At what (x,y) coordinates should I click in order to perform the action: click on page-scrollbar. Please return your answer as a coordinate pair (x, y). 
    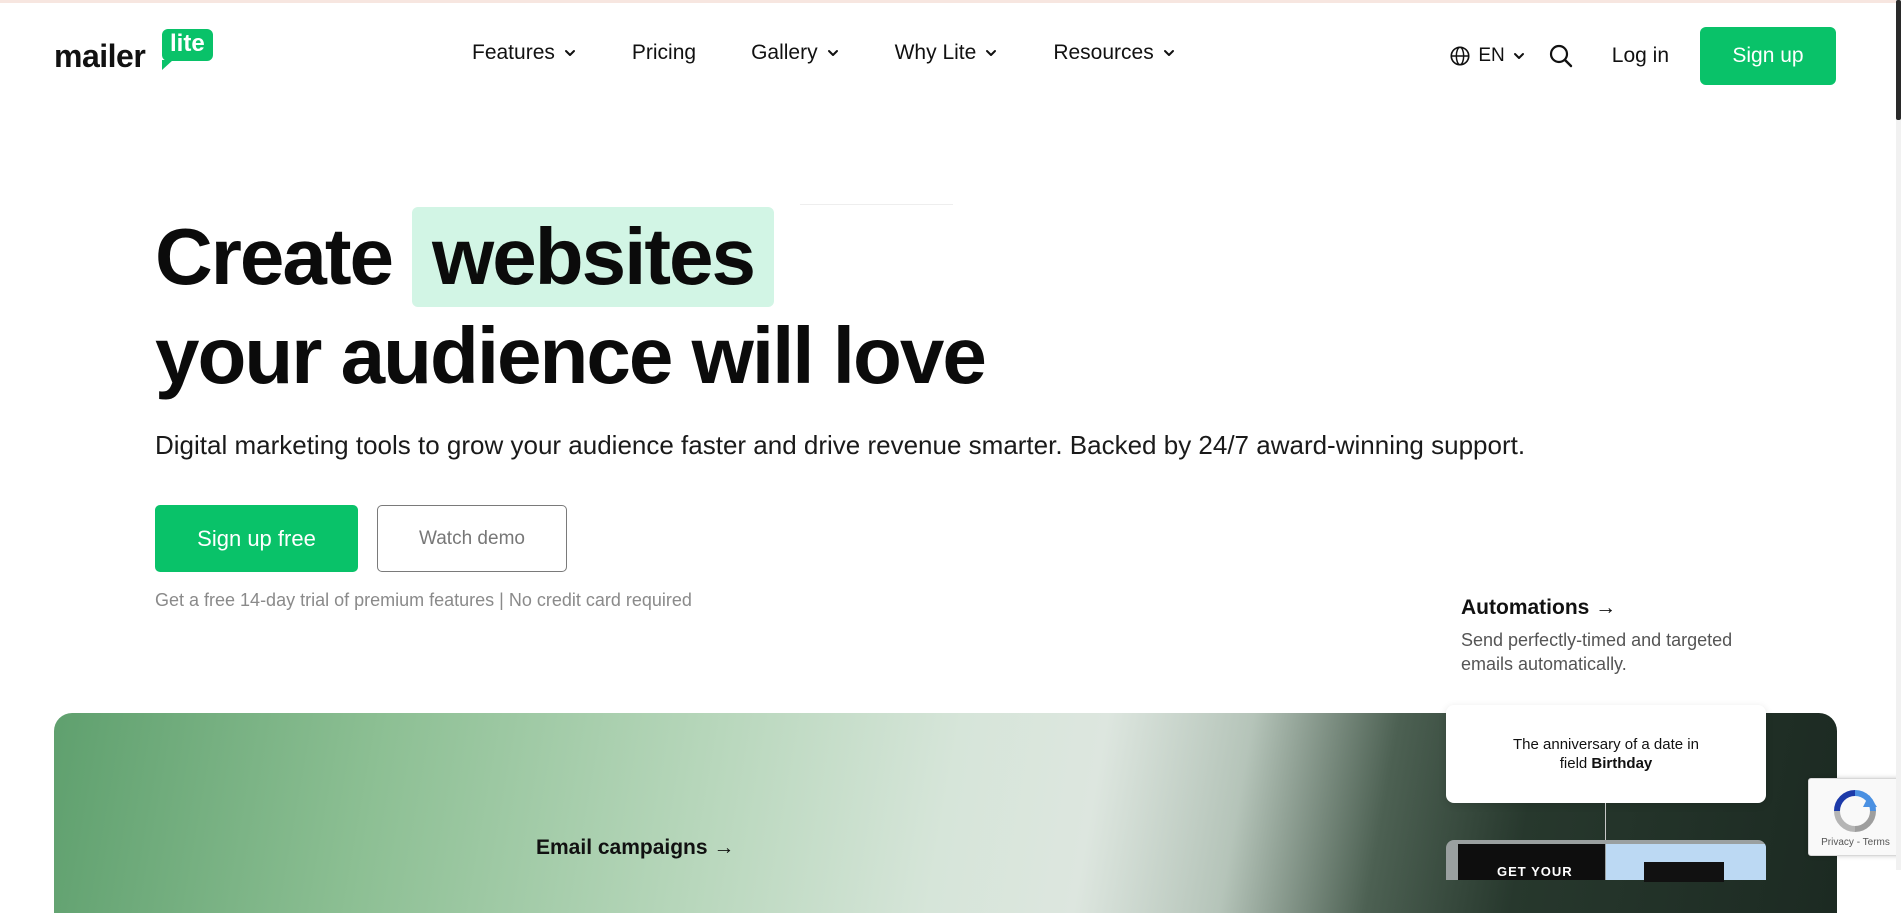
    Looking at the image, I should click on (1898, 435).